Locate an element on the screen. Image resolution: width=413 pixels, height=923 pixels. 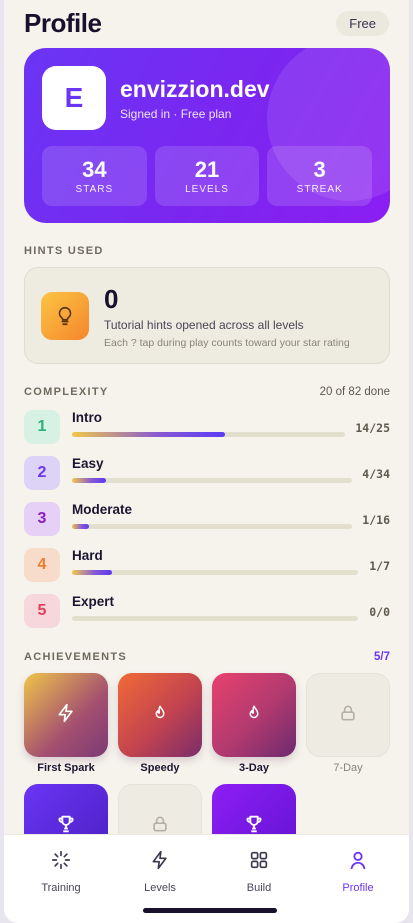
tab-label: Levels is located at coordinates (160, 888).